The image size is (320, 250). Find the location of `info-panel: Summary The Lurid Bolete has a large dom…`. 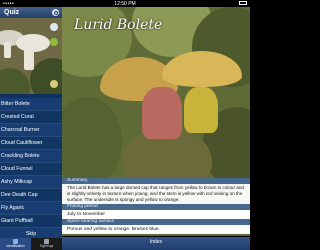

info-panel: Summary The Lurid Bolete has a large dom… is located at coordinates (156, 207).